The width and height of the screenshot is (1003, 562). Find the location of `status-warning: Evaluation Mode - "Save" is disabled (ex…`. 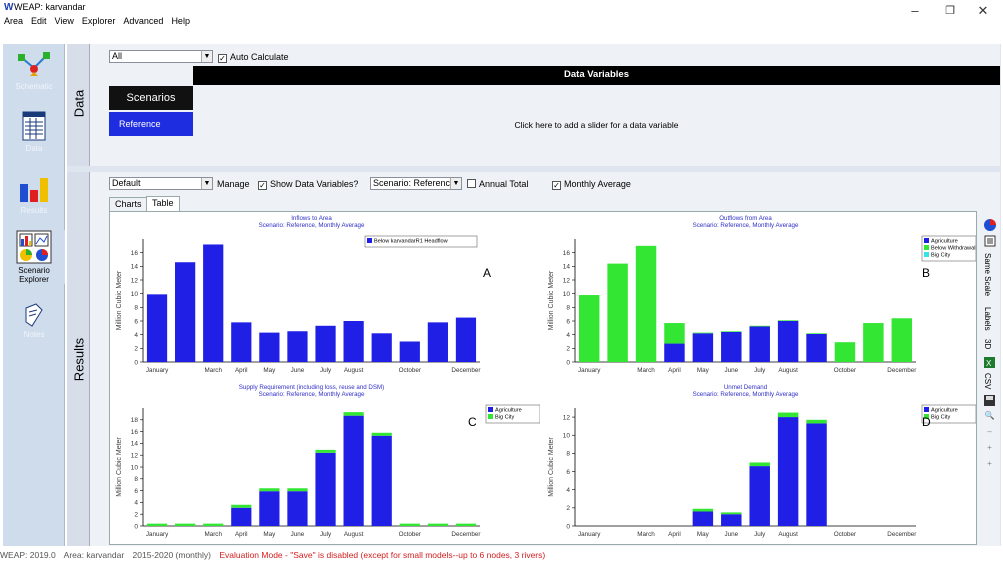

status-warning: Evaluation Mode - "Save" is disabled (ex… is located at coordinates (382, 555).